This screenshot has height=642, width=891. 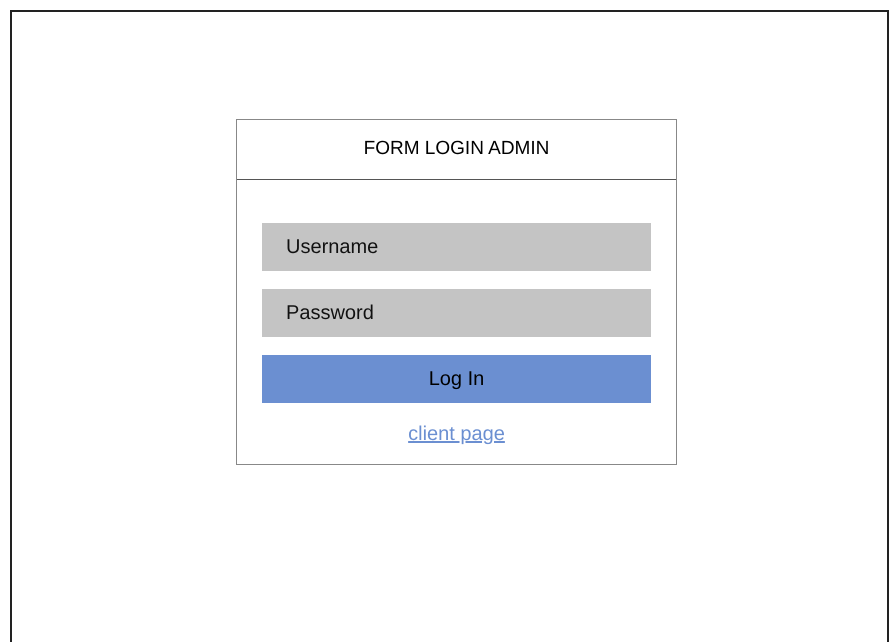 I want to click on login-button: Log In, so click(x=456, y=379).